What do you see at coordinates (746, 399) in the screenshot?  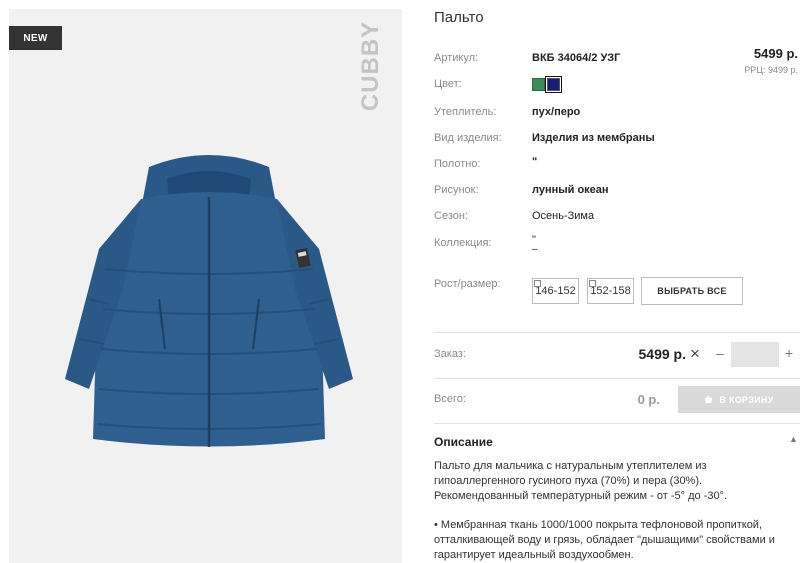 I see `add-to-cart-label: В КОРЗИНУ` at bounding box center [746, 399].